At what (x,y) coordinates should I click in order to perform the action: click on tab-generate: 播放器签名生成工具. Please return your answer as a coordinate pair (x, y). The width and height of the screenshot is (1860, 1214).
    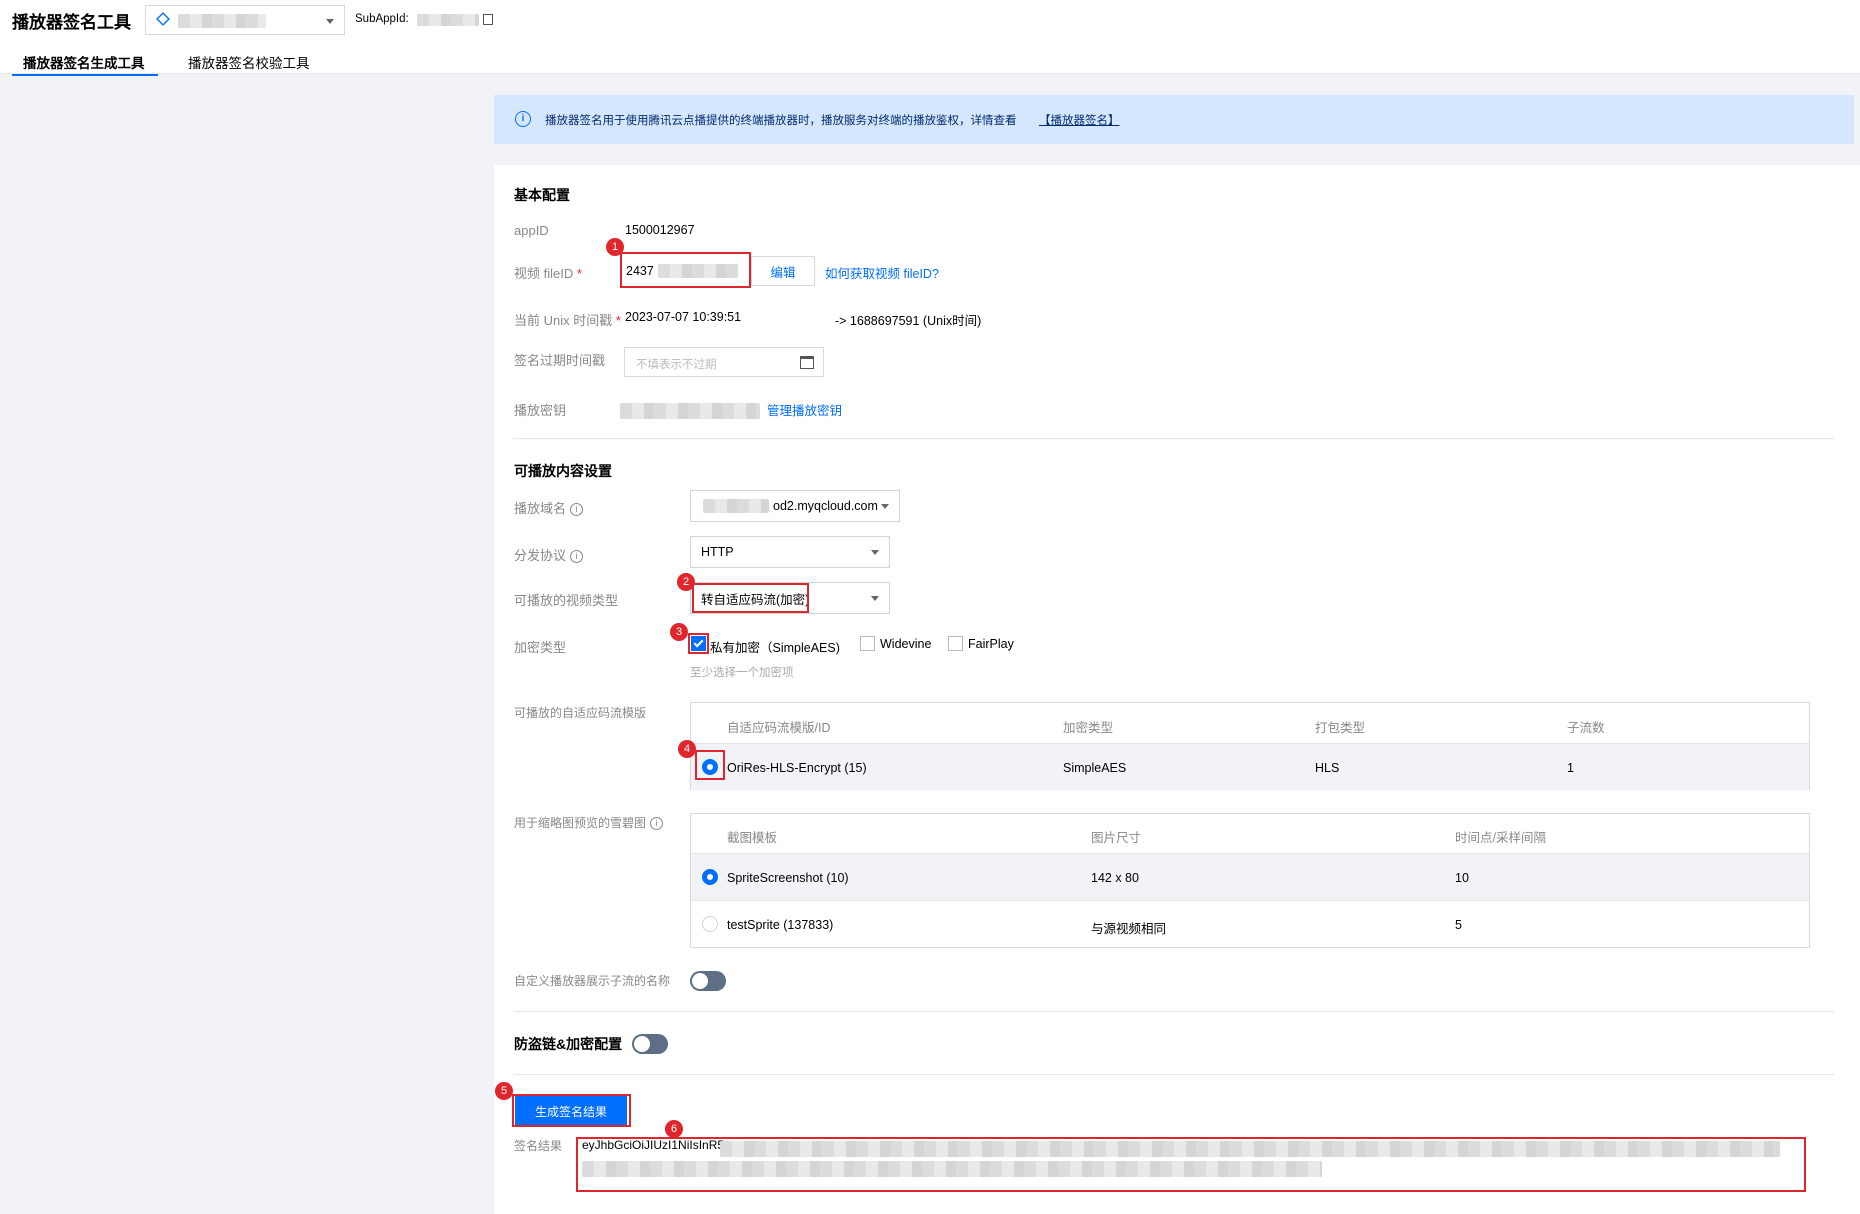
    Looking at the image, I should click on (85, 63).